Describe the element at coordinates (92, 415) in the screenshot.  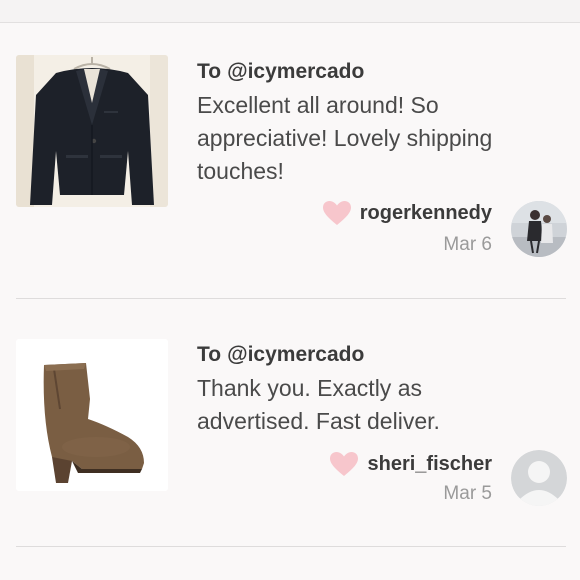
I see `ankle-boot-photo` at that location.